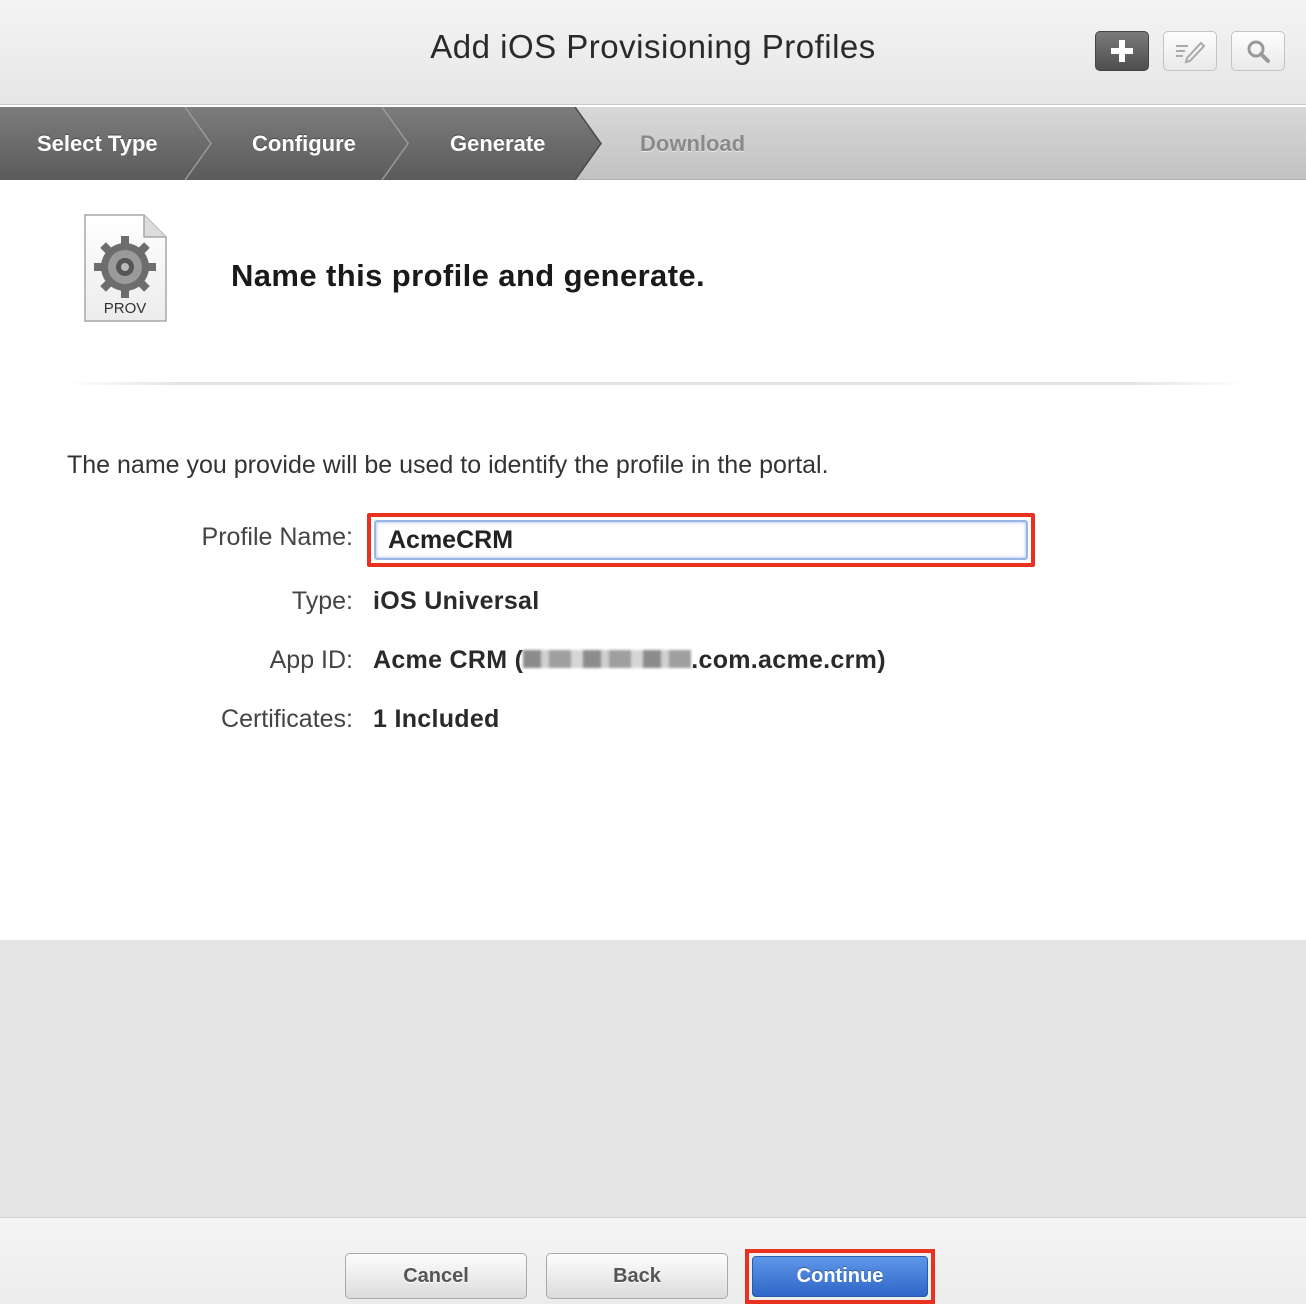 The width and height of the screenshot is (1306, 1304). I want to click on app-id-suffix: .com.acme.crm), so click(788, 660).